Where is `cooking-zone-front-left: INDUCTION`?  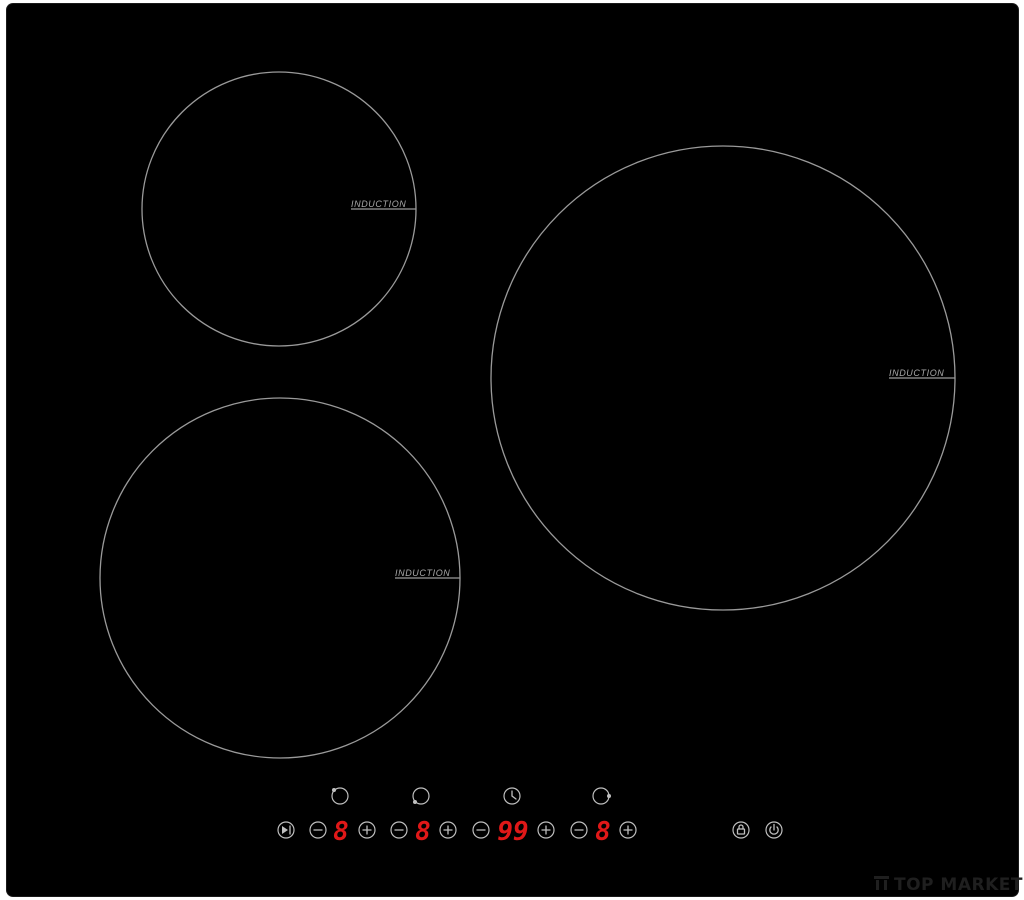
cooking-zone-front-left: INDUCTION is located at coordinates (280, 578).